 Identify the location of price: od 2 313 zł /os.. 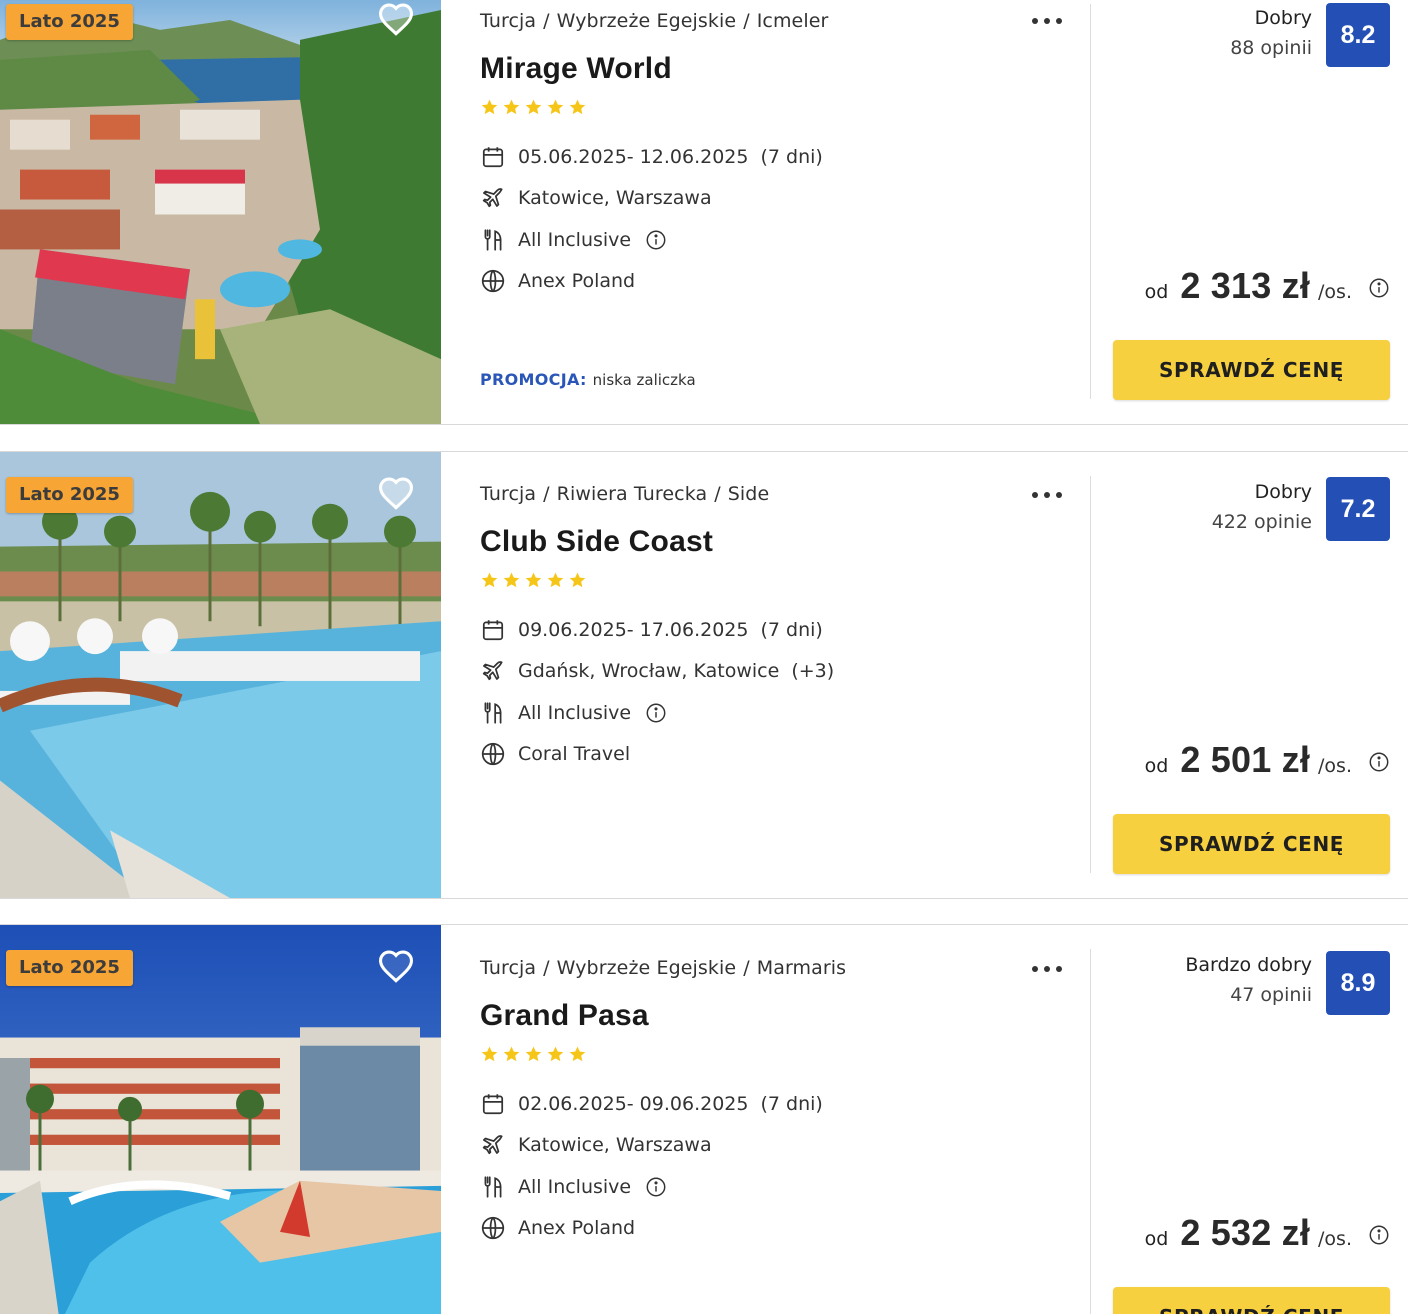
(1267, 286).